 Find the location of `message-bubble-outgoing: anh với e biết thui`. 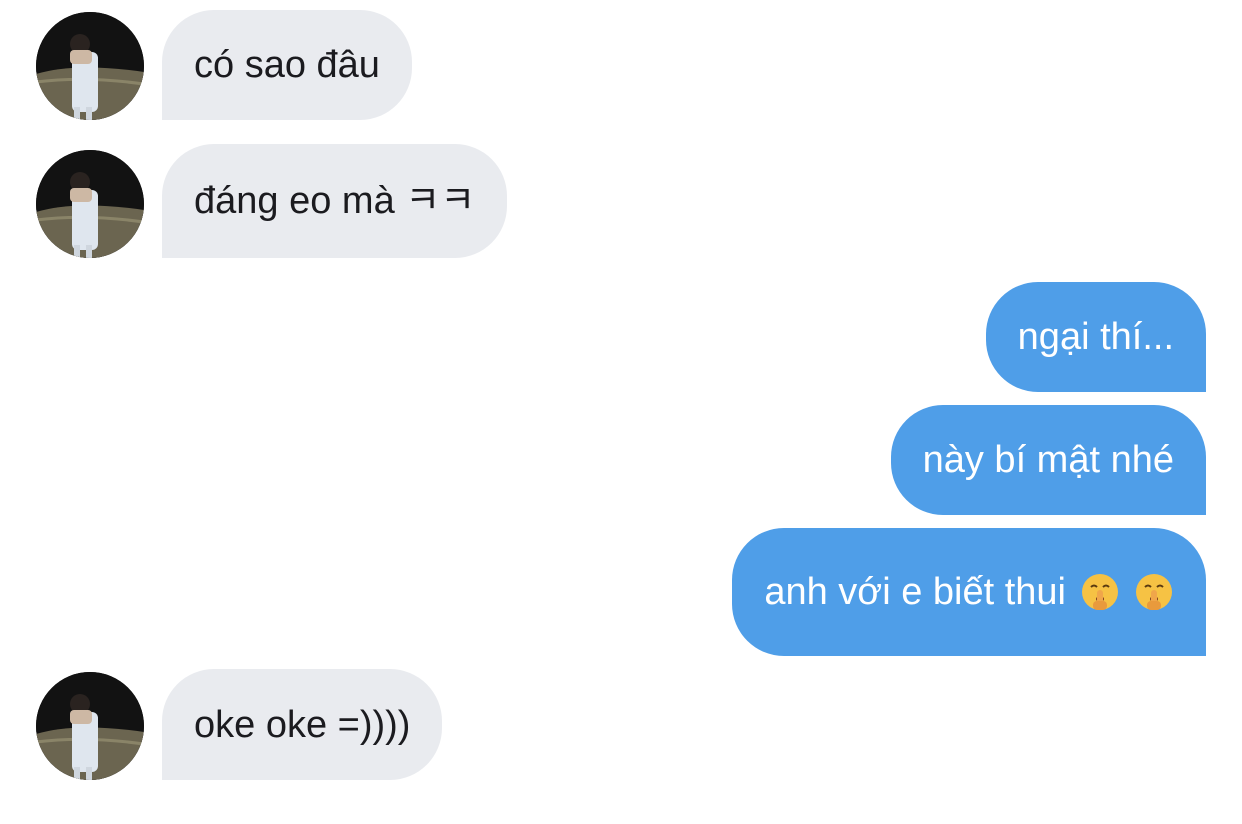

message-bubble-outgoing: anh với e biết thui is located at coordinates (969, 592).